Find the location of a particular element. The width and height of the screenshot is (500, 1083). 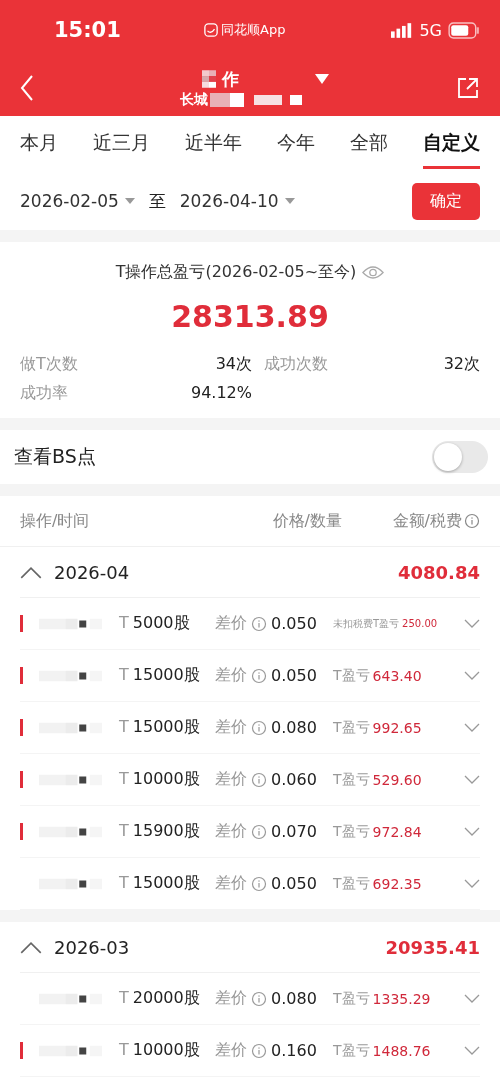

period-tab: 本月 is located at coordinates (39, 144).